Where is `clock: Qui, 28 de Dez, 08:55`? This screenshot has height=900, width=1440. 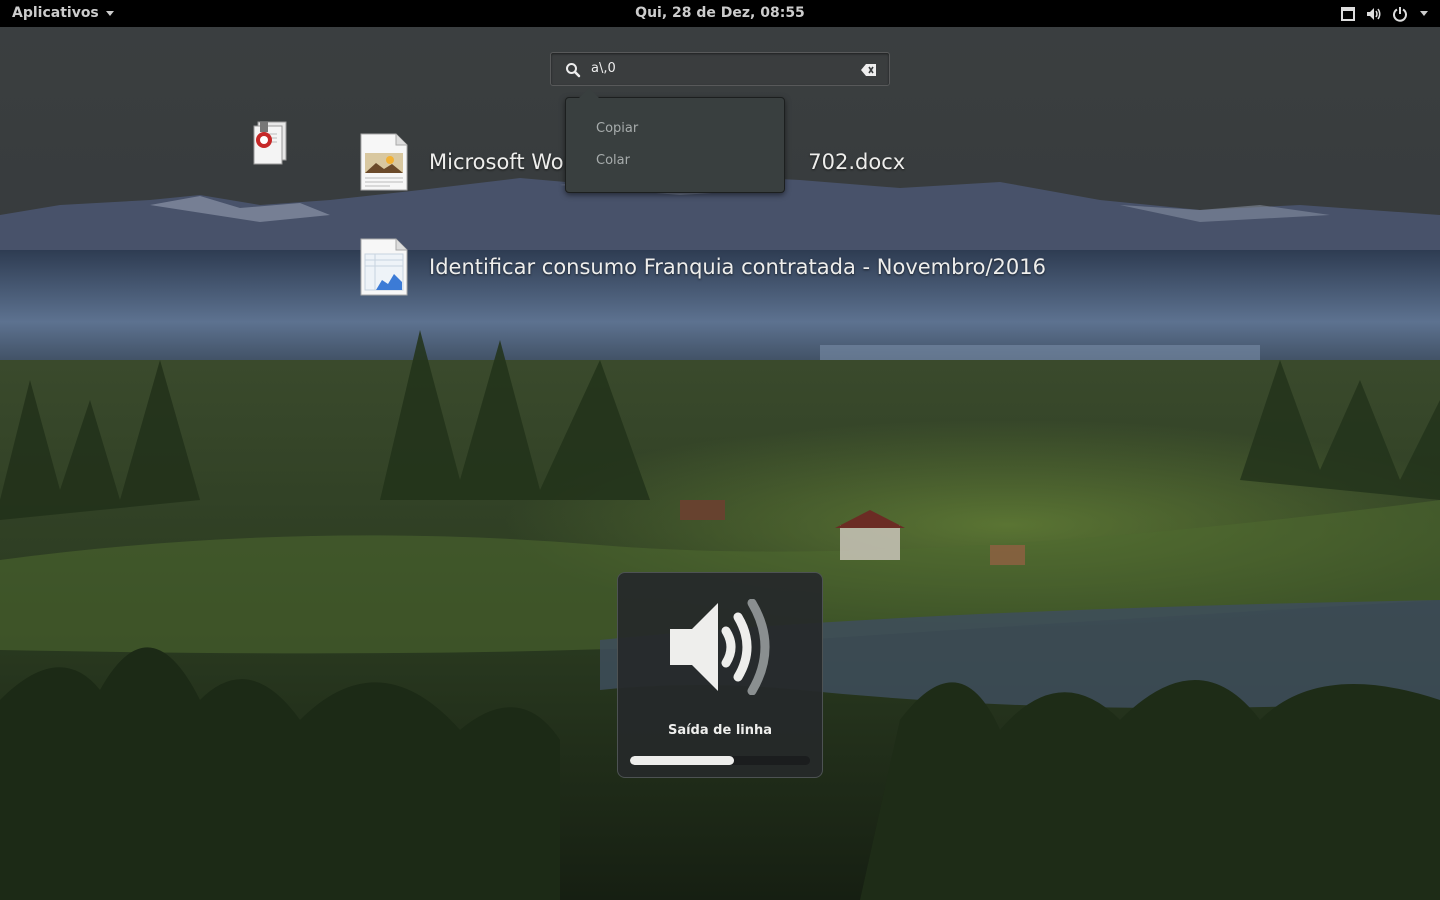 clock: Qui, 28 de Dez, 08:55 is located at coordinates (720, 13).